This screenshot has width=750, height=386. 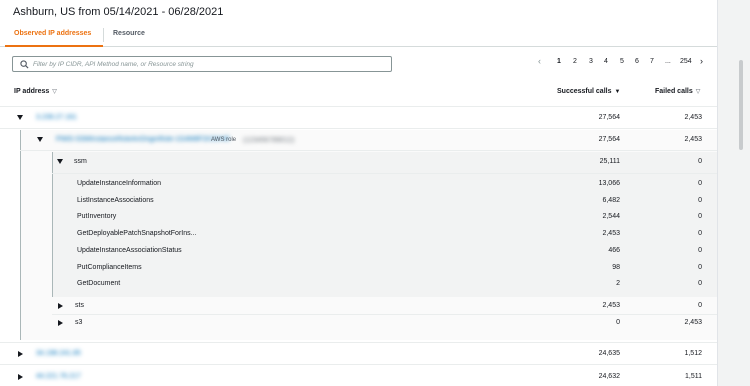 I want to click on account-id-label: (123456789012), so click(x=269, y=140).